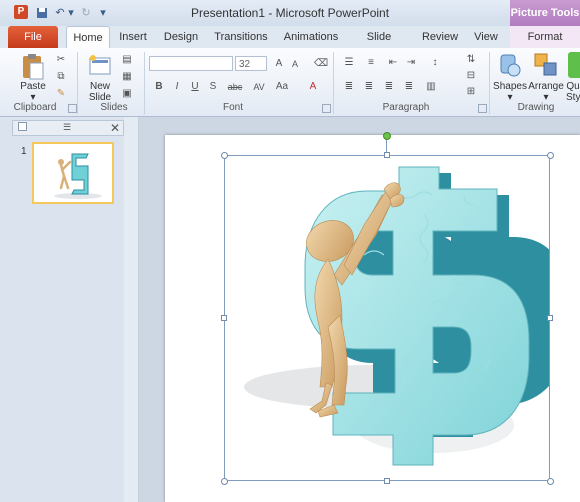 The image size is (580, 502). Describe the element at coordinates (259, 87) in the screenshot. I see `character-spacing-icon: AV` at that location.